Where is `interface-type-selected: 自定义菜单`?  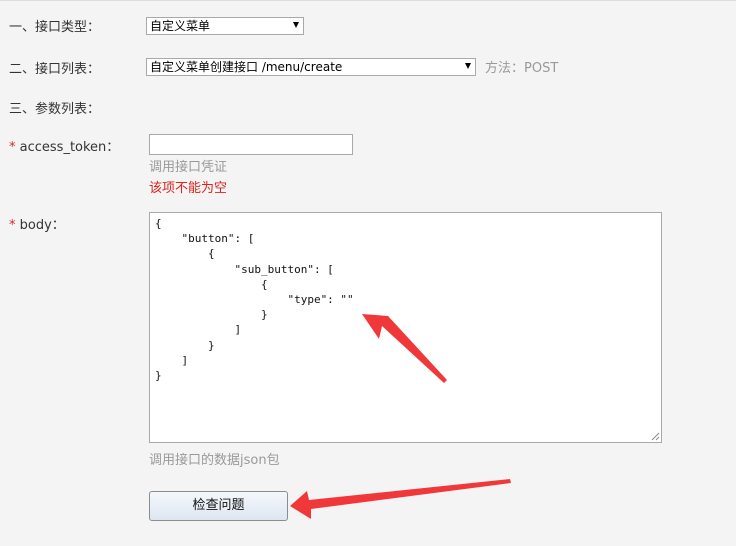
interface-type-selected: 自定义菜单 is located at coordinates (180, 26).